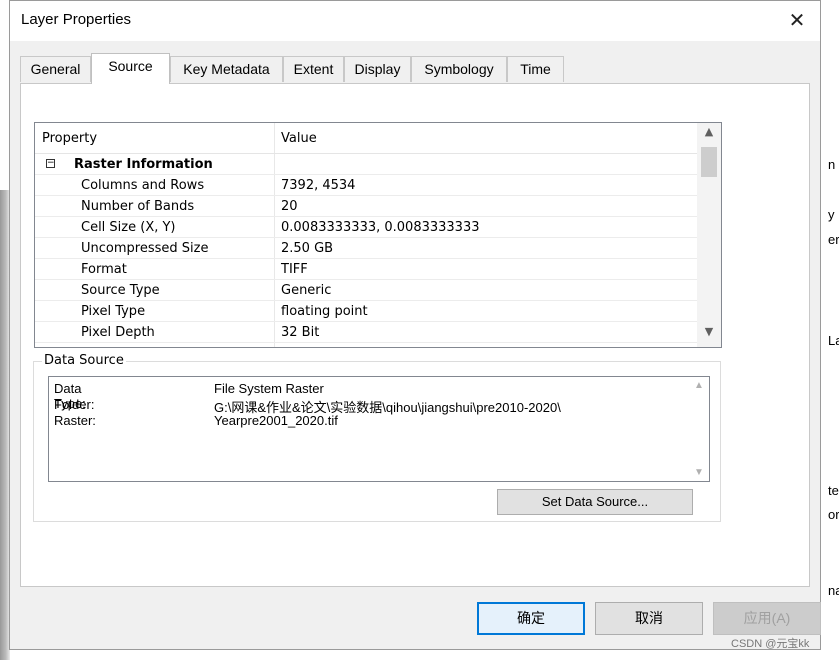  I want to click on tab-display: Display, so click(377, 69).